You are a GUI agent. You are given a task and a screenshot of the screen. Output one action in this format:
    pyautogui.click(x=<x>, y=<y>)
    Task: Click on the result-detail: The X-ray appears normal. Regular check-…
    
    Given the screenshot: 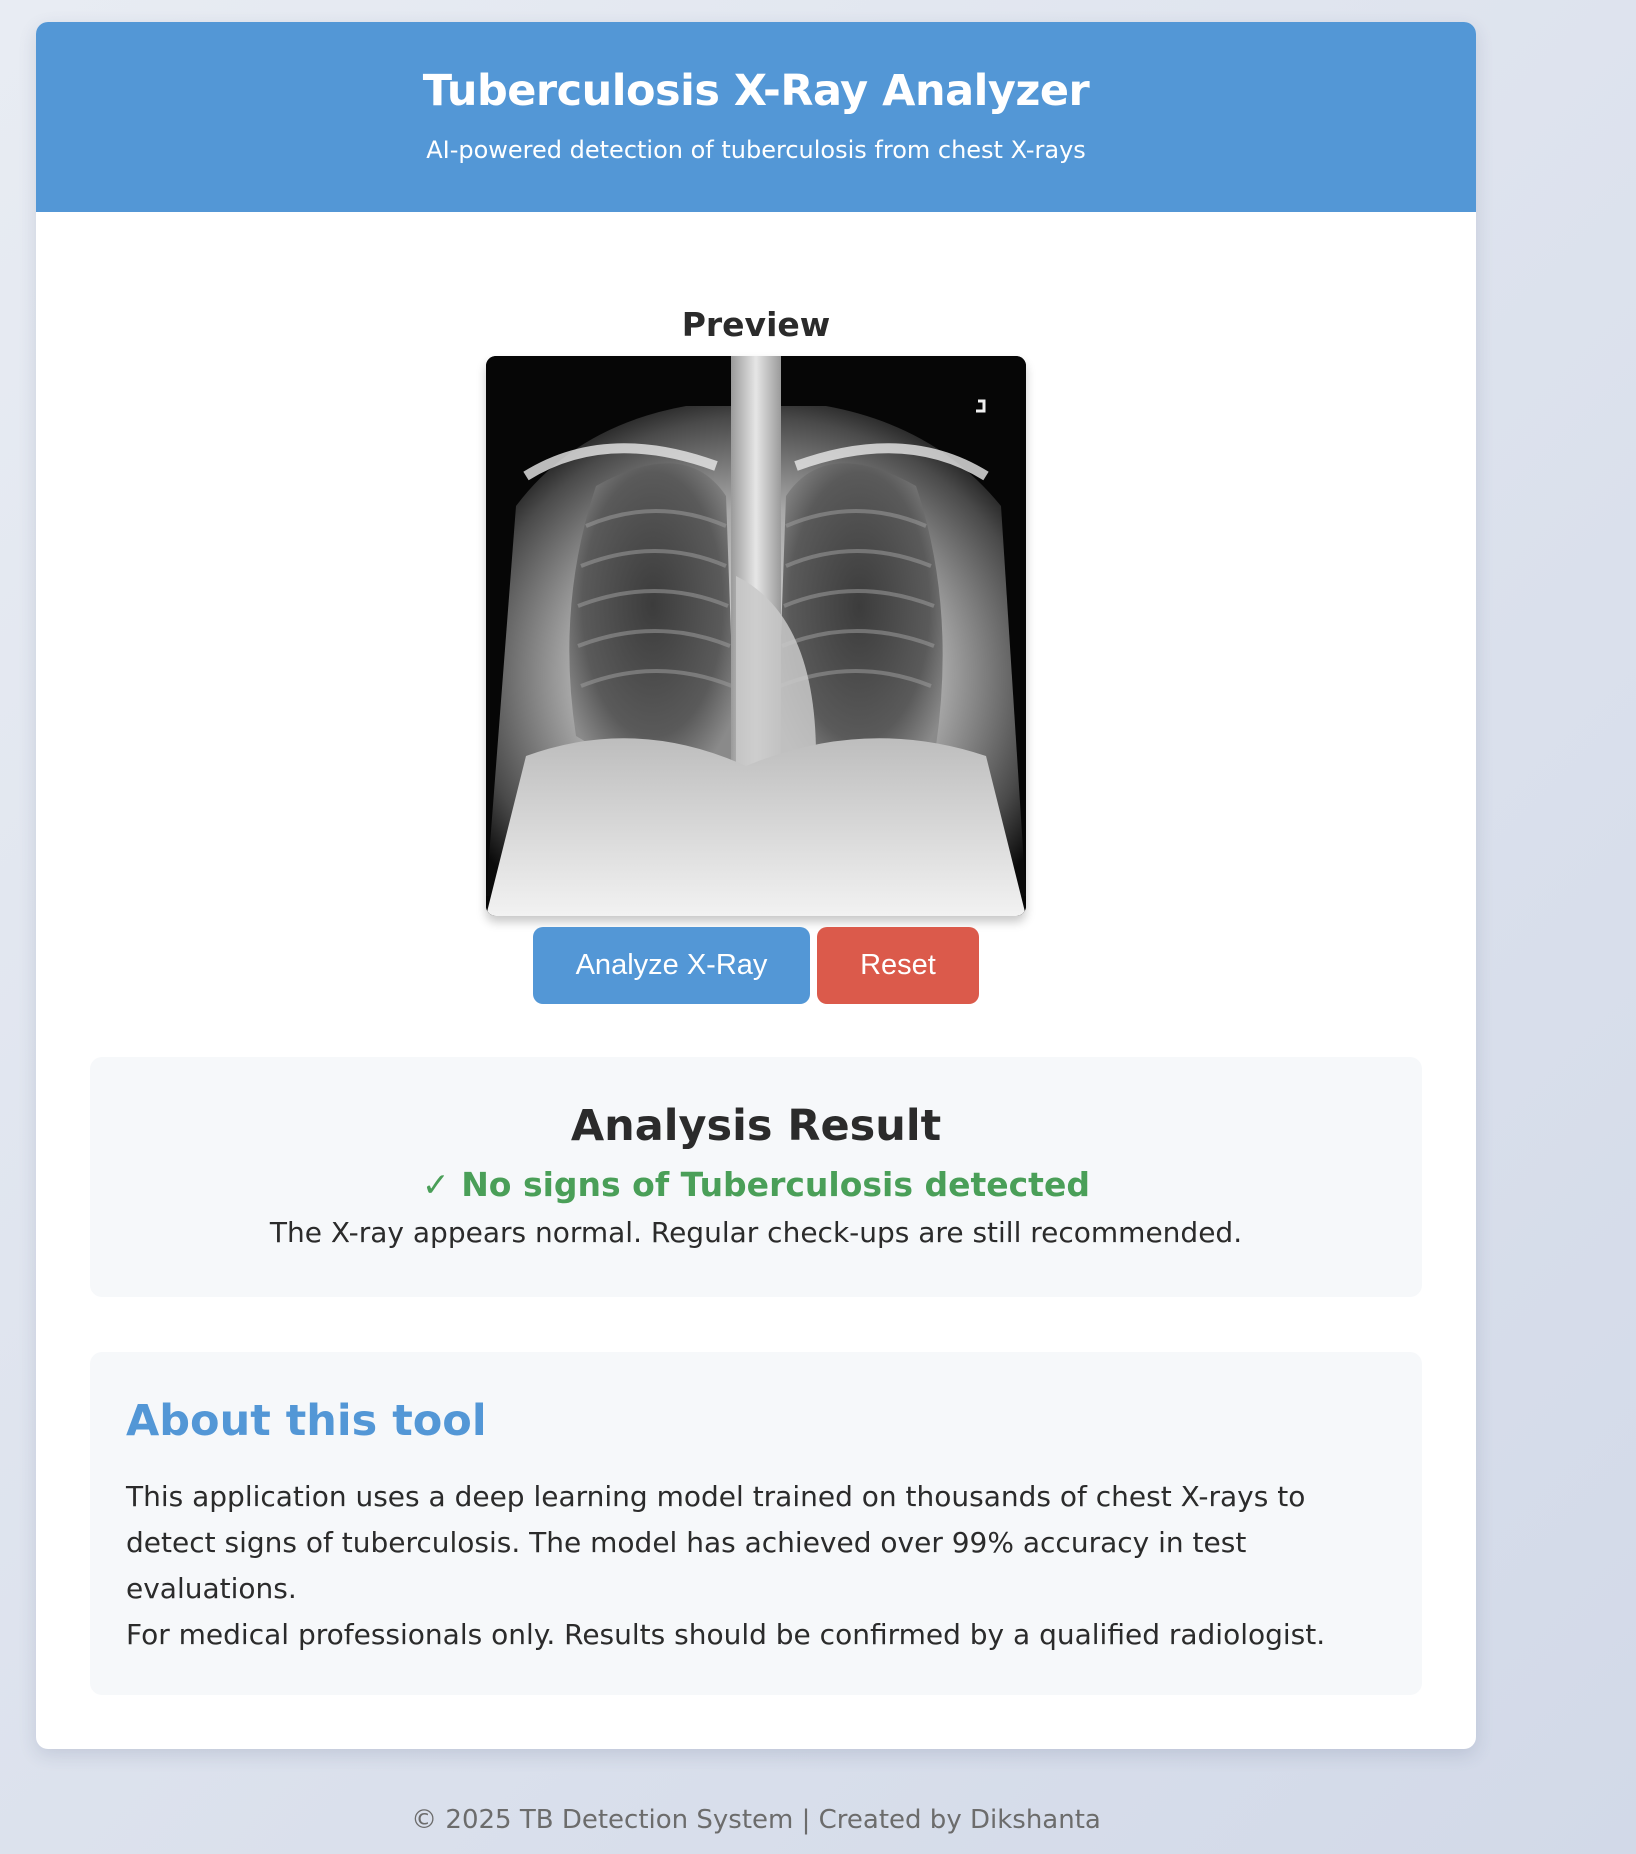 What is the action you would take?
    pyautogui.click(x=756, y=1232)
    